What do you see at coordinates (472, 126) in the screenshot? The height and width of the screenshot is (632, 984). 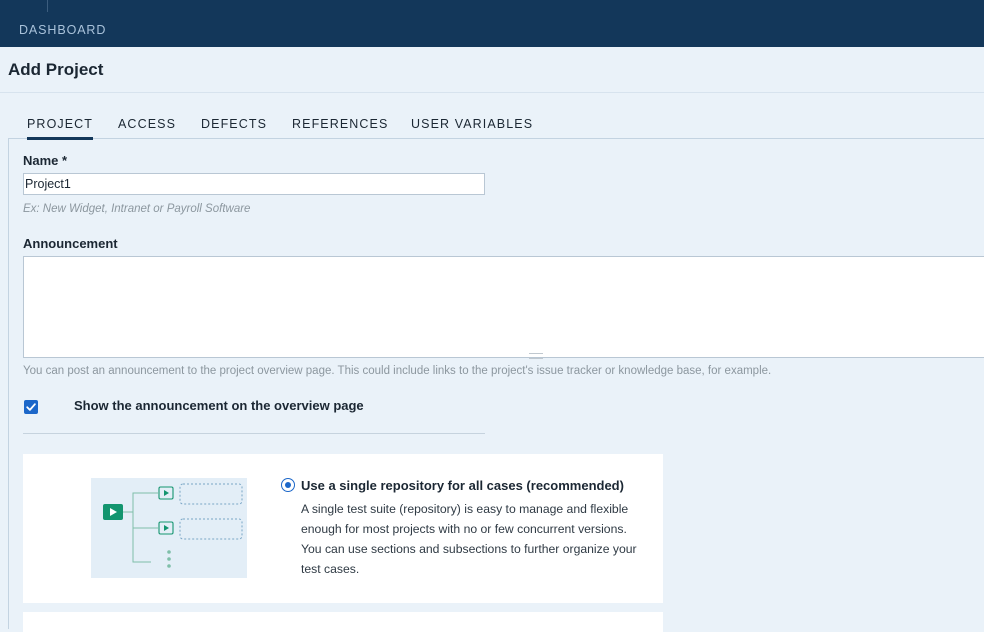 I see `tab-user-variables: USER VARIABLES` at bounding box center [472, 126].